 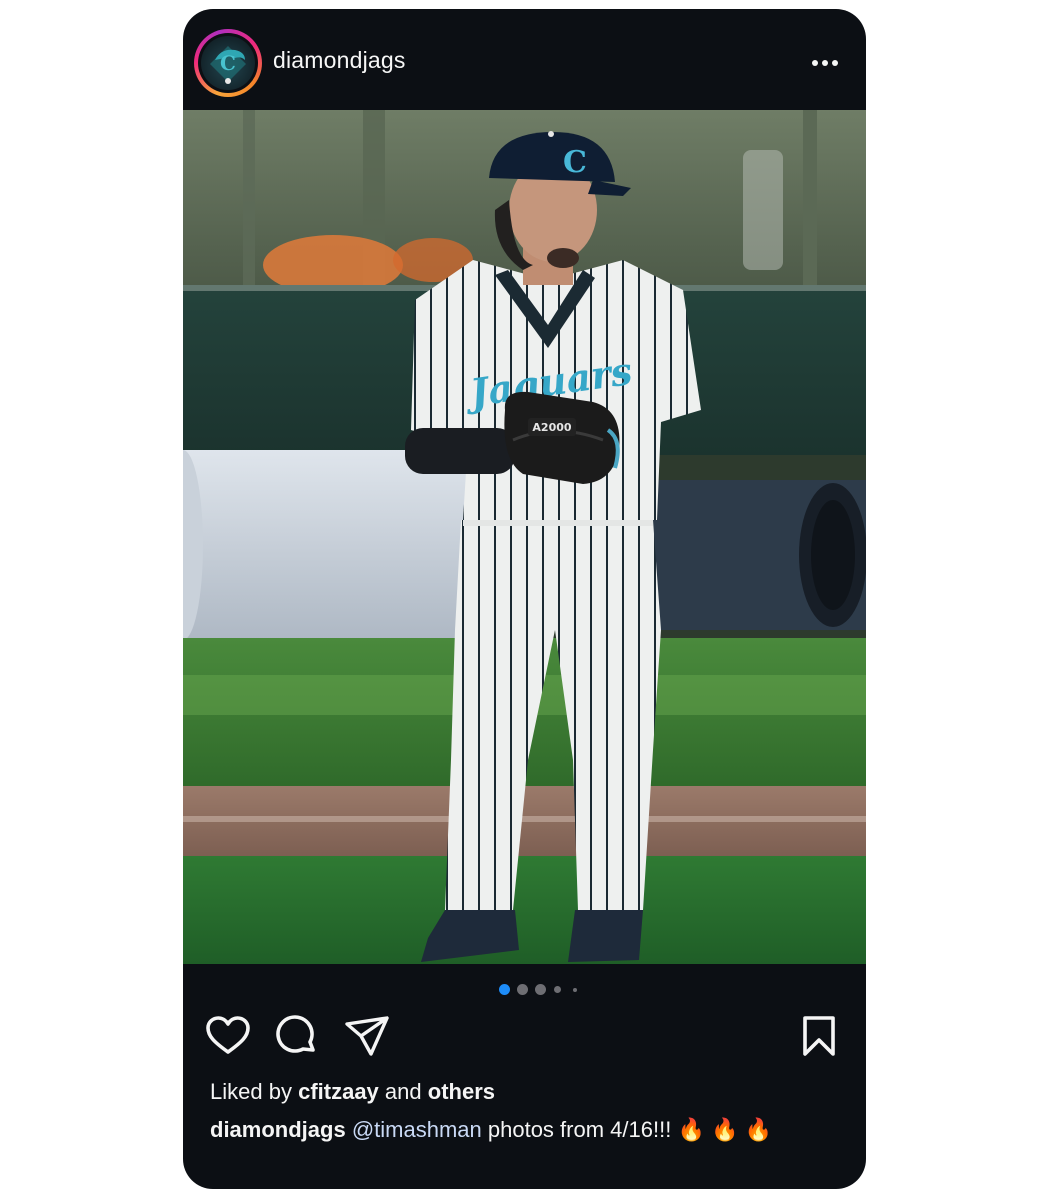 I want to click on fire-emojis: 🔥 🔥 🔥, so click(x=724, y=1129).